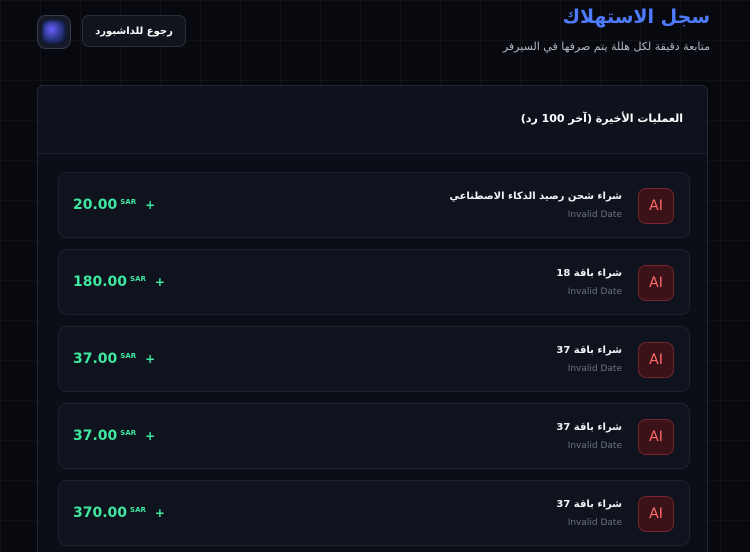 This screenshot has height=552, width=750. Describe the element at coordinates (95, 205) in the screenshot. I see `amount-value: 20.00` at that location.